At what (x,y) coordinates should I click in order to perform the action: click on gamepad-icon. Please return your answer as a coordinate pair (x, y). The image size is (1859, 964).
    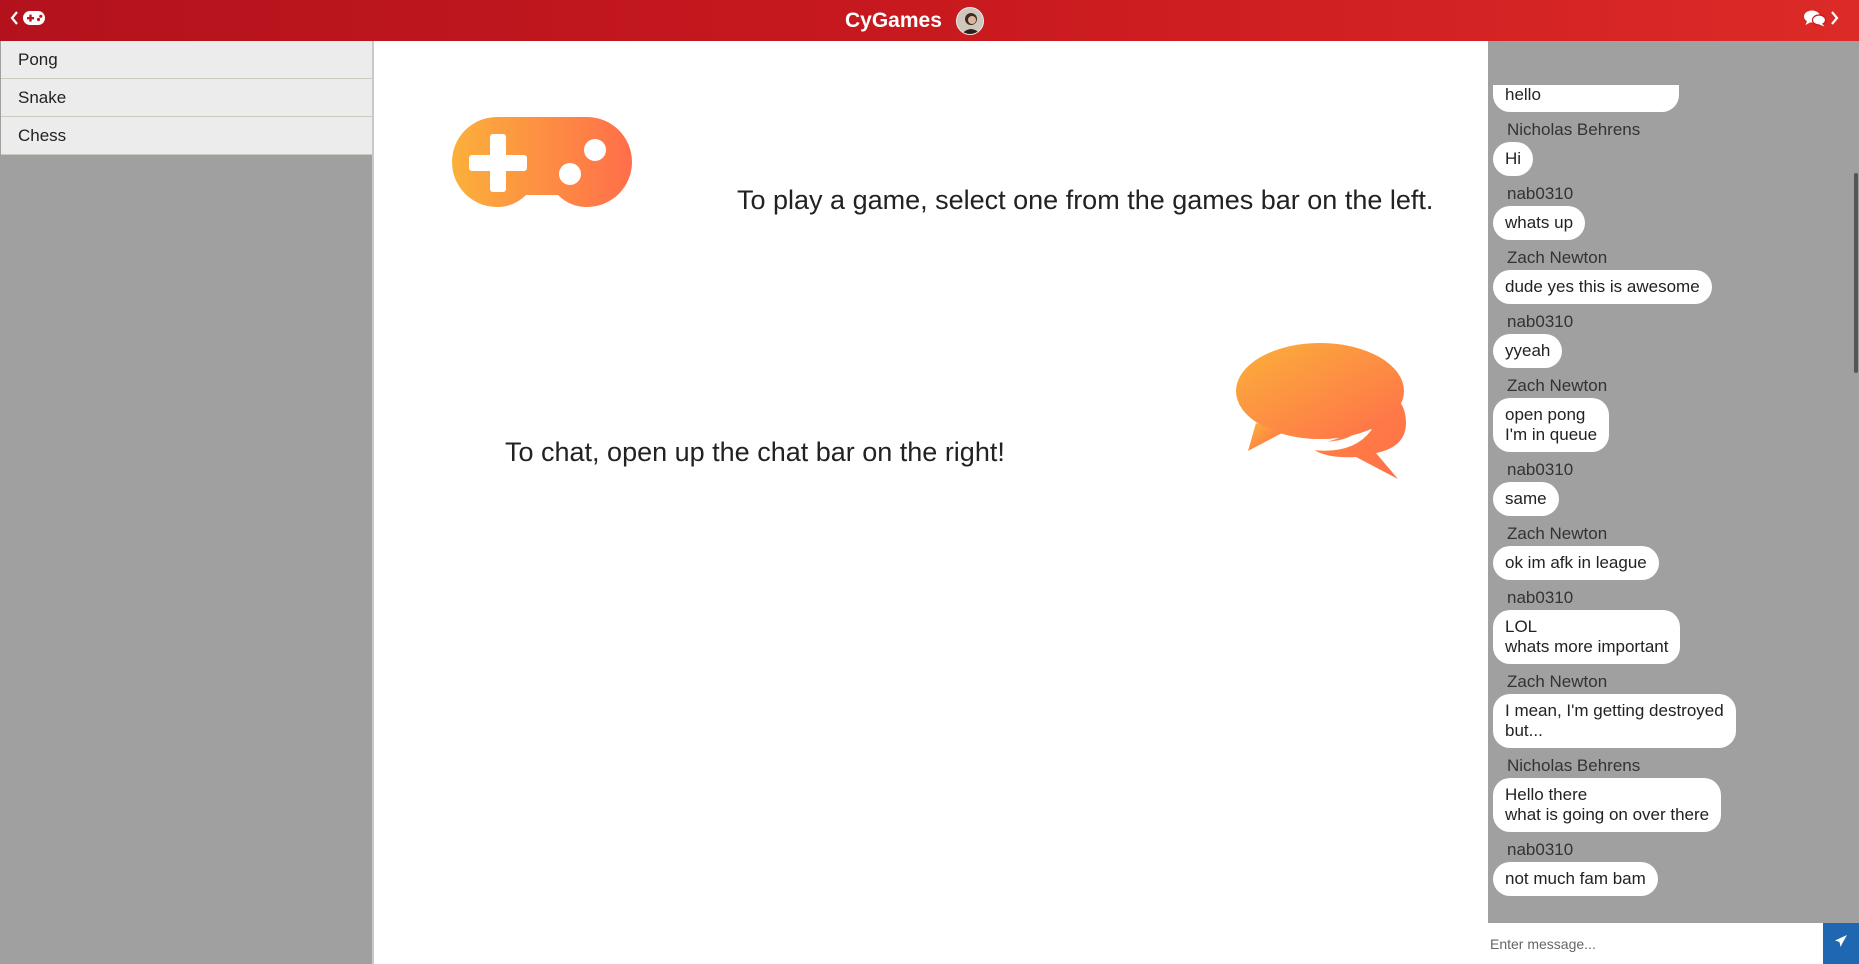
    Looking at the image, I should click on (34, 20).